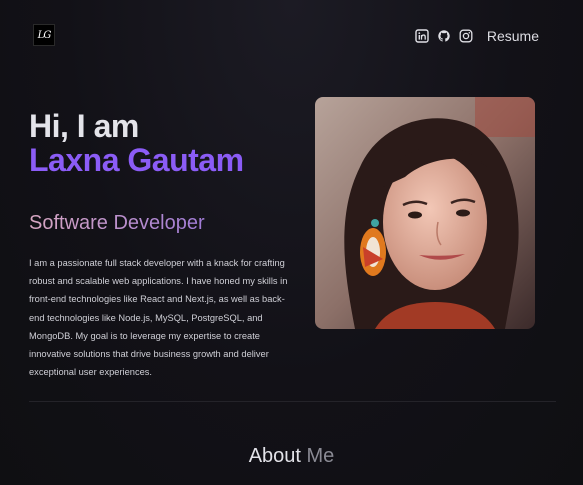  What do you see at coordinates (292, 401) in the screenshot?
I see `section-divider` at bounding box center [292, 401].